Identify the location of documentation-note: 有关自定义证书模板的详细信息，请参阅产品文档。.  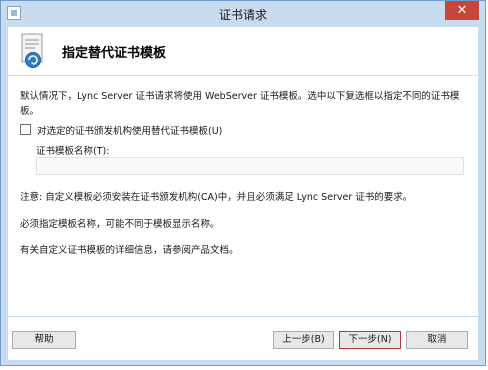
(129, 250).